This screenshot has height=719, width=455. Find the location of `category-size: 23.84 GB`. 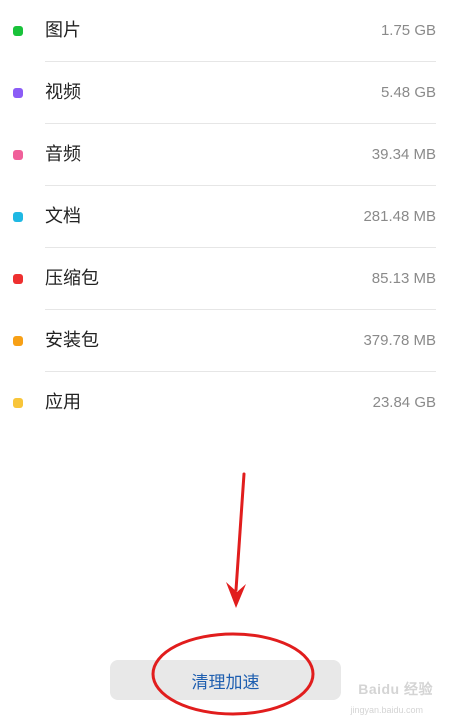

category-size: 23.84 GB is located at coordinates (404, 402).